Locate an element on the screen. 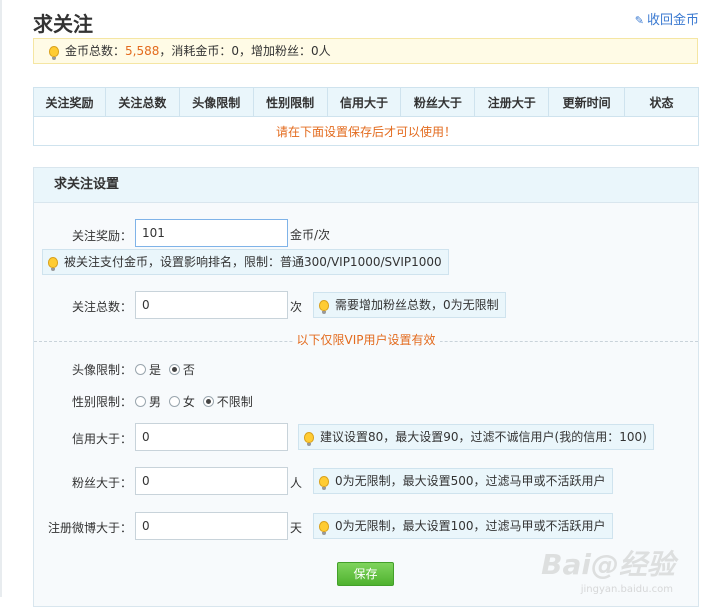  reward-label: 关注奖励： is located at coordinates (101, 236).